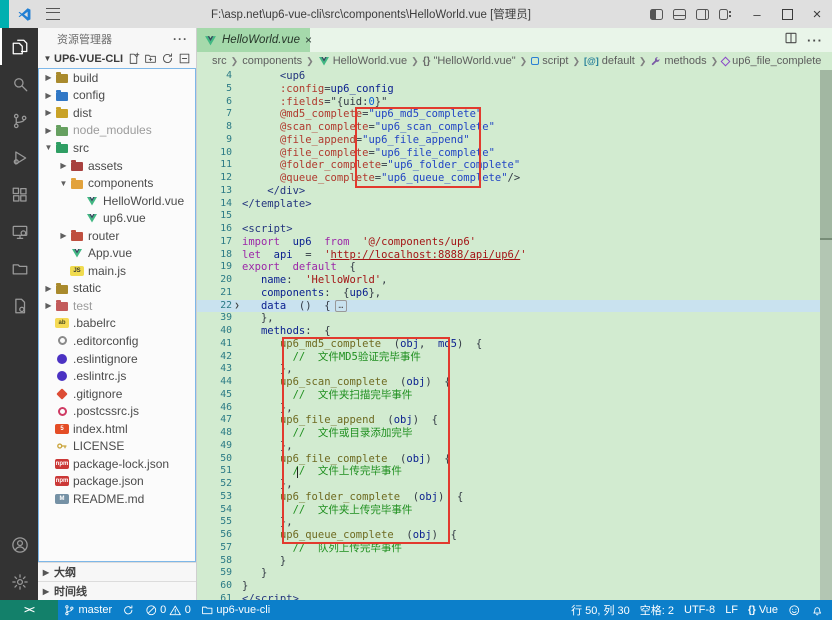 This screenshot has width=832, height=620. I want to click on code-line-21: 21 components: {up6},, so click(514, 293).